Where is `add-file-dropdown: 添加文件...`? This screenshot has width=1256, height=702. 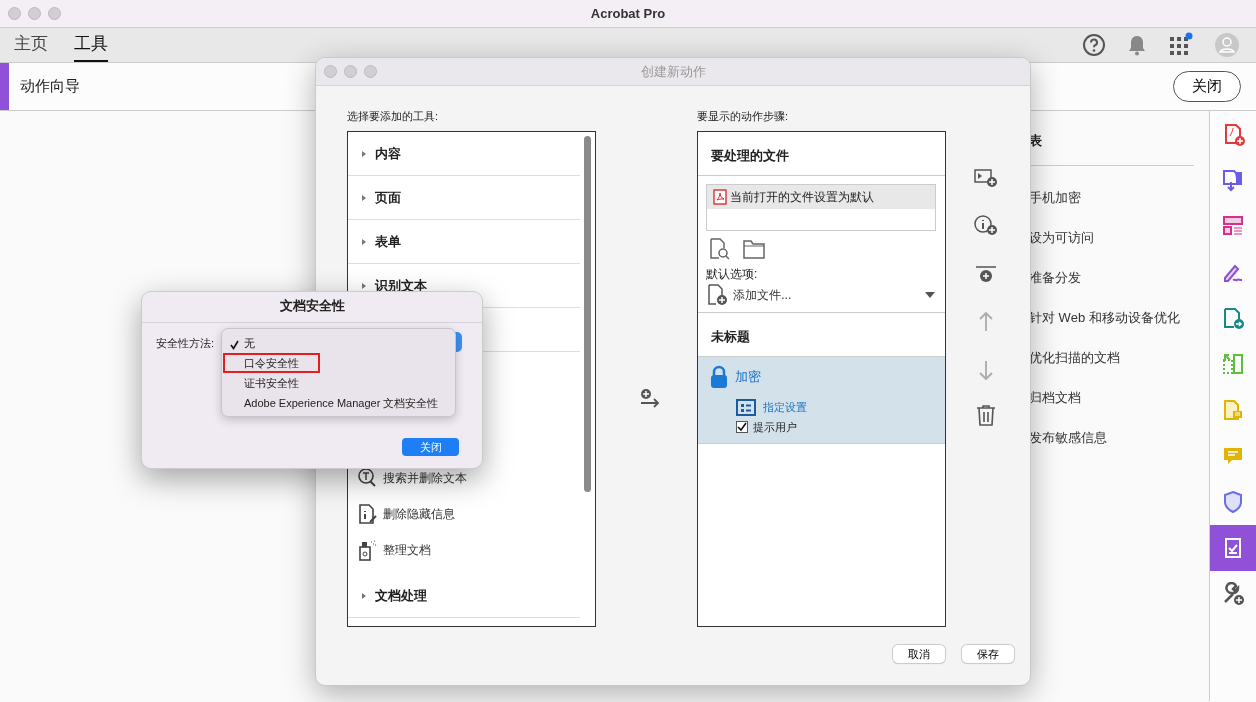 add-file-dropdown: 添加文件... is located at coordinates (821, 298).